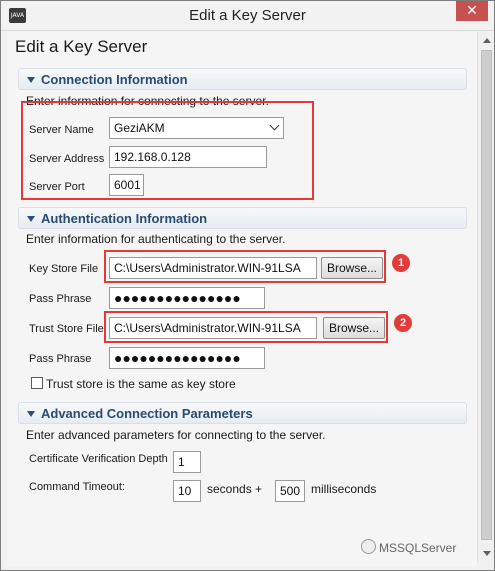  What do you see at coordinates (60, 299) in the screenshot?
I see `pass-phrase-label-1: Pass Phrase` at bounding box center [60, 299].